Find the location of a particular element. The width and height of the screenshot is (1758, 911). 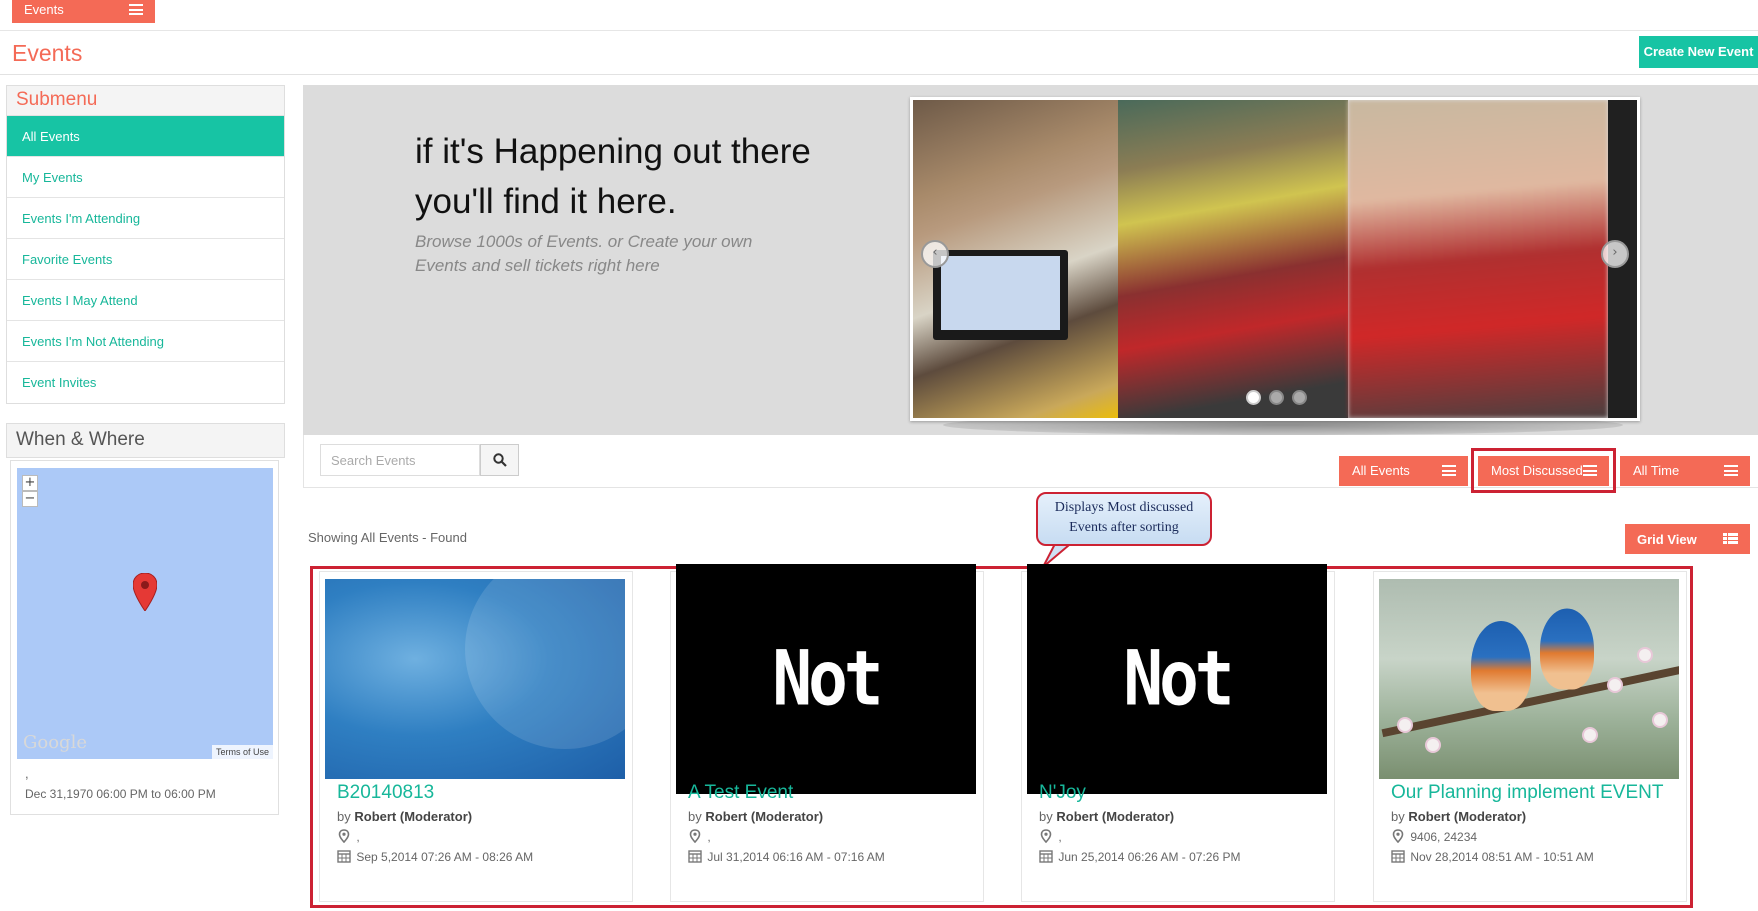

zoom-in-button: + is located at coordinates (30, 483).